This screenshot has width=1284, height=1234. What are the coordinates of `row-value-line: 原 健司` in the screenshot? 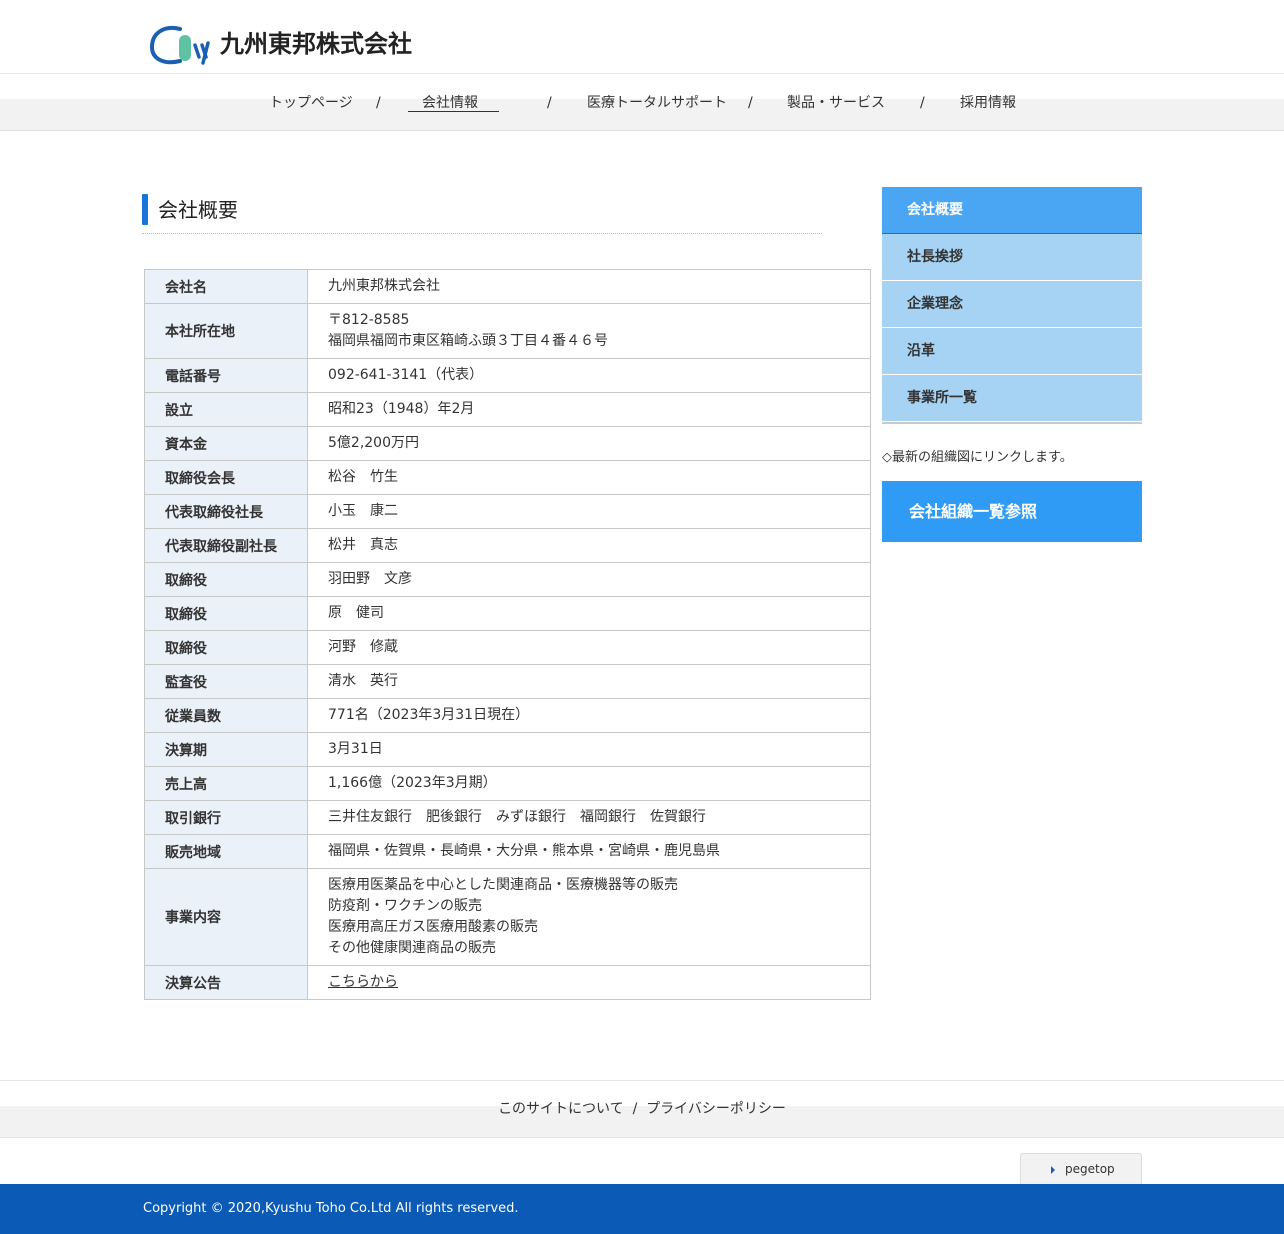 It's located at (356, 613).